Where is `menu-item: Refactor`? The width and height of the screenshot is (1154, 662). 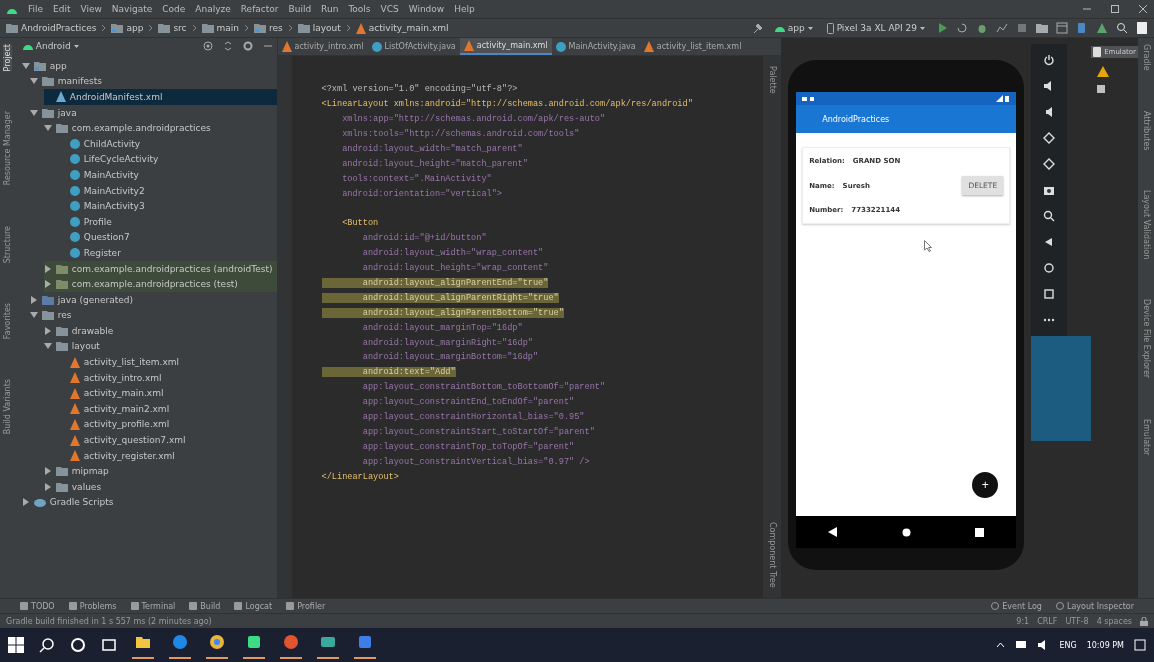
menu-item: Refactor is located at coordinates (259, 9).